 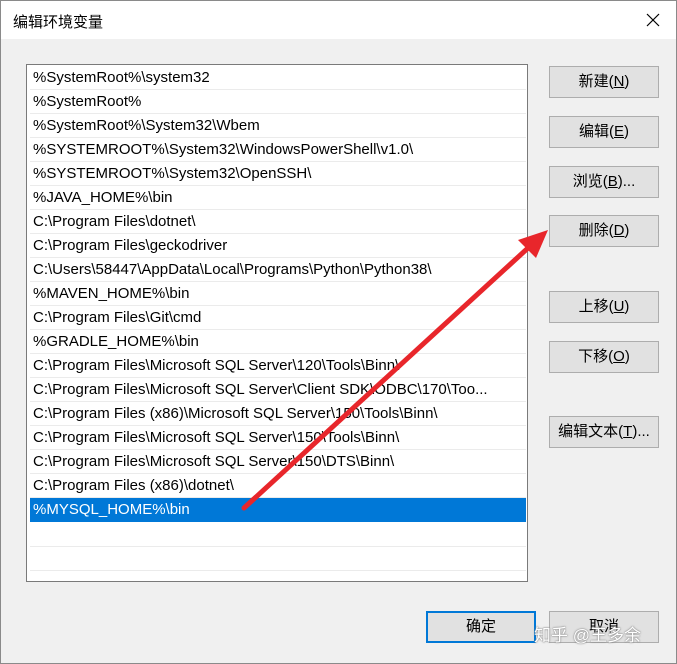 What do you see at coordinates (604, 231) in the screenshot?
I see `delete-button: 删除(D)` at bounding box center [604, 231].